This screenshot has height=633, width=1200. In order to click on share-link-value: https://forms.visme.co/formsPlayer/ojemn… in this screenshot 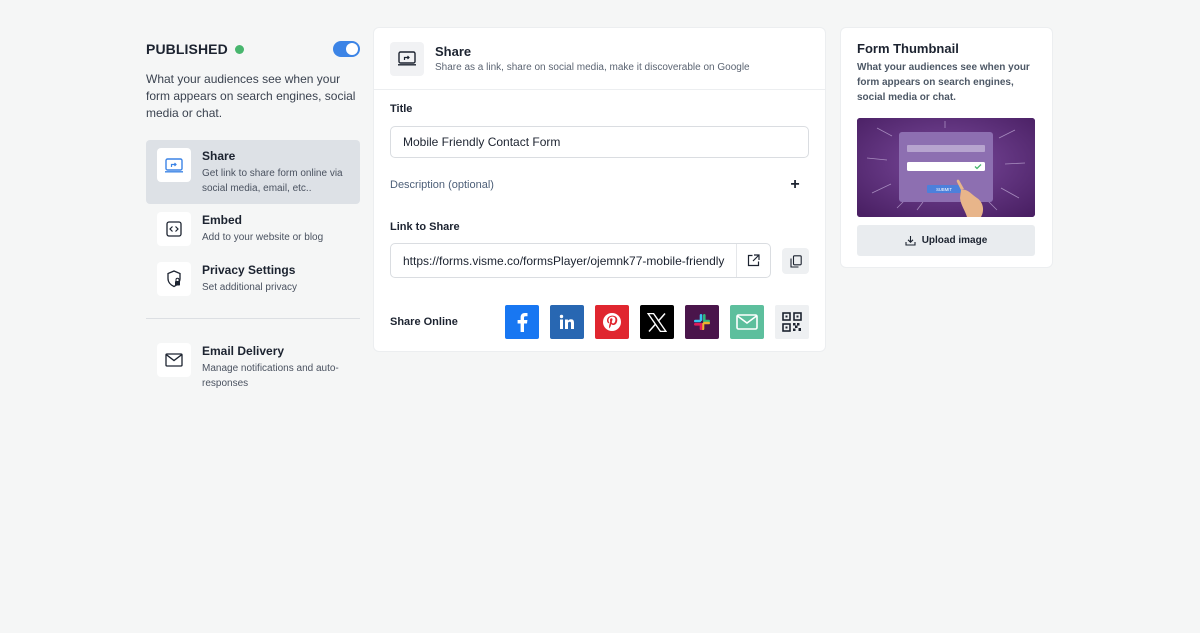, I will do `click(558, 261)`.